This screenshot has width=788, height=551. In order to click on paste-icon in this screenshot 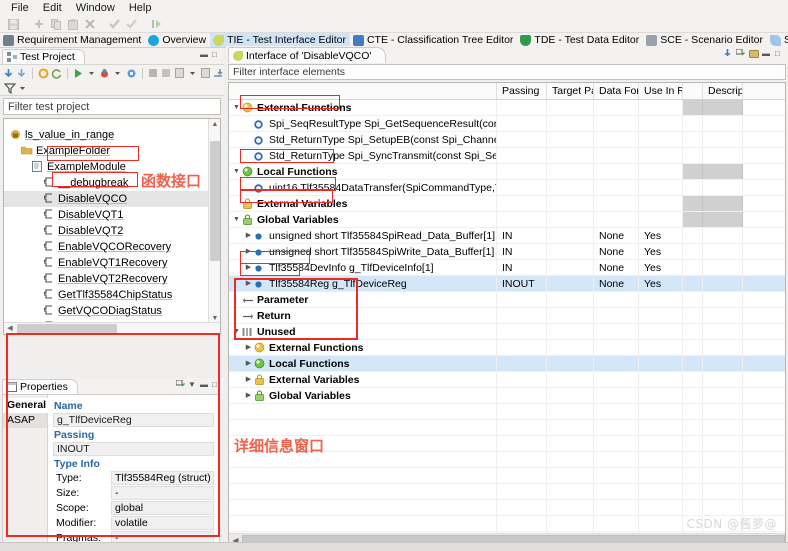, I will do `click(72, 24)`.